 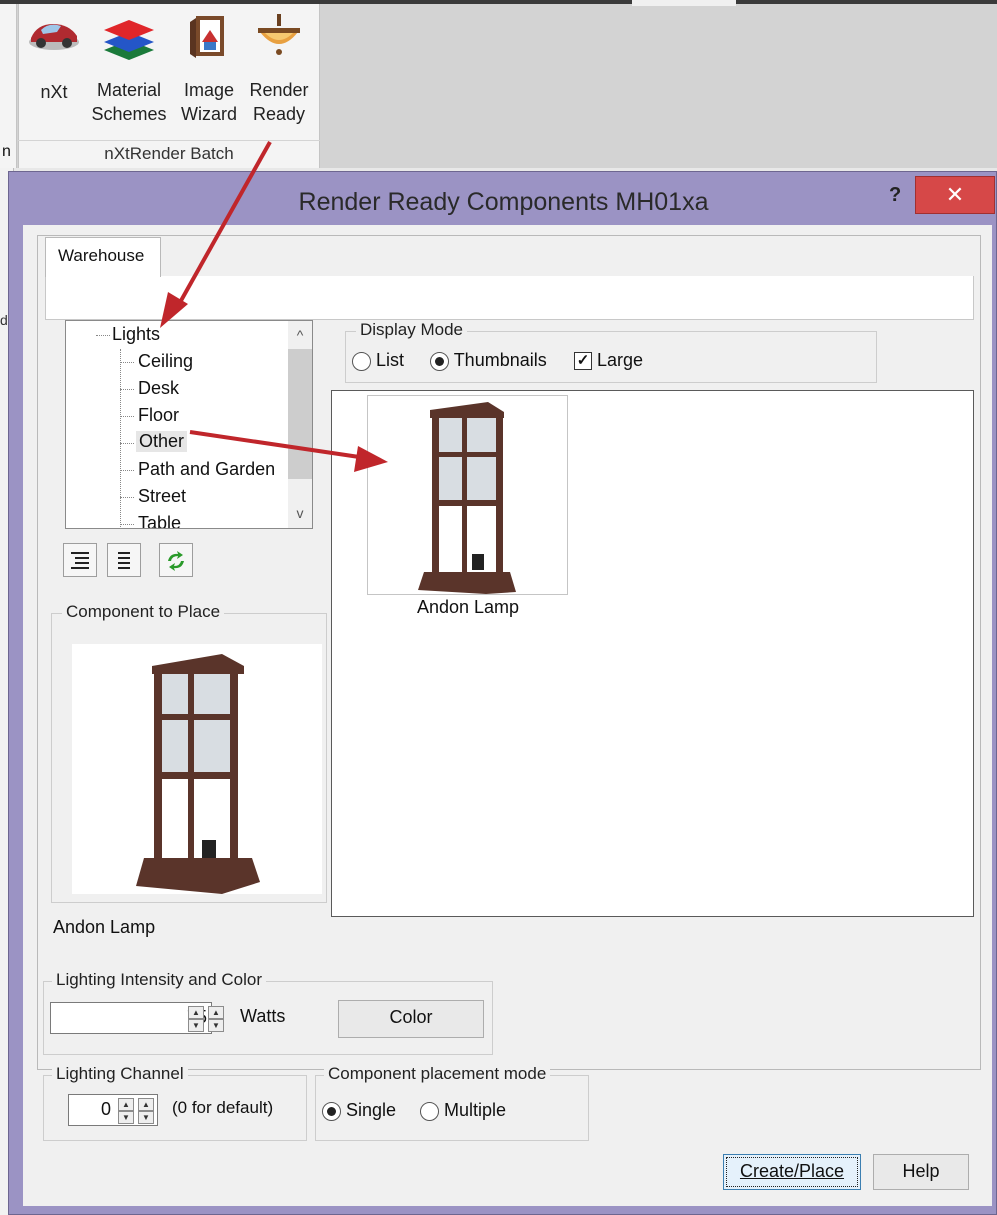 I want to click on single-radio, so click(x=331, y=1111).